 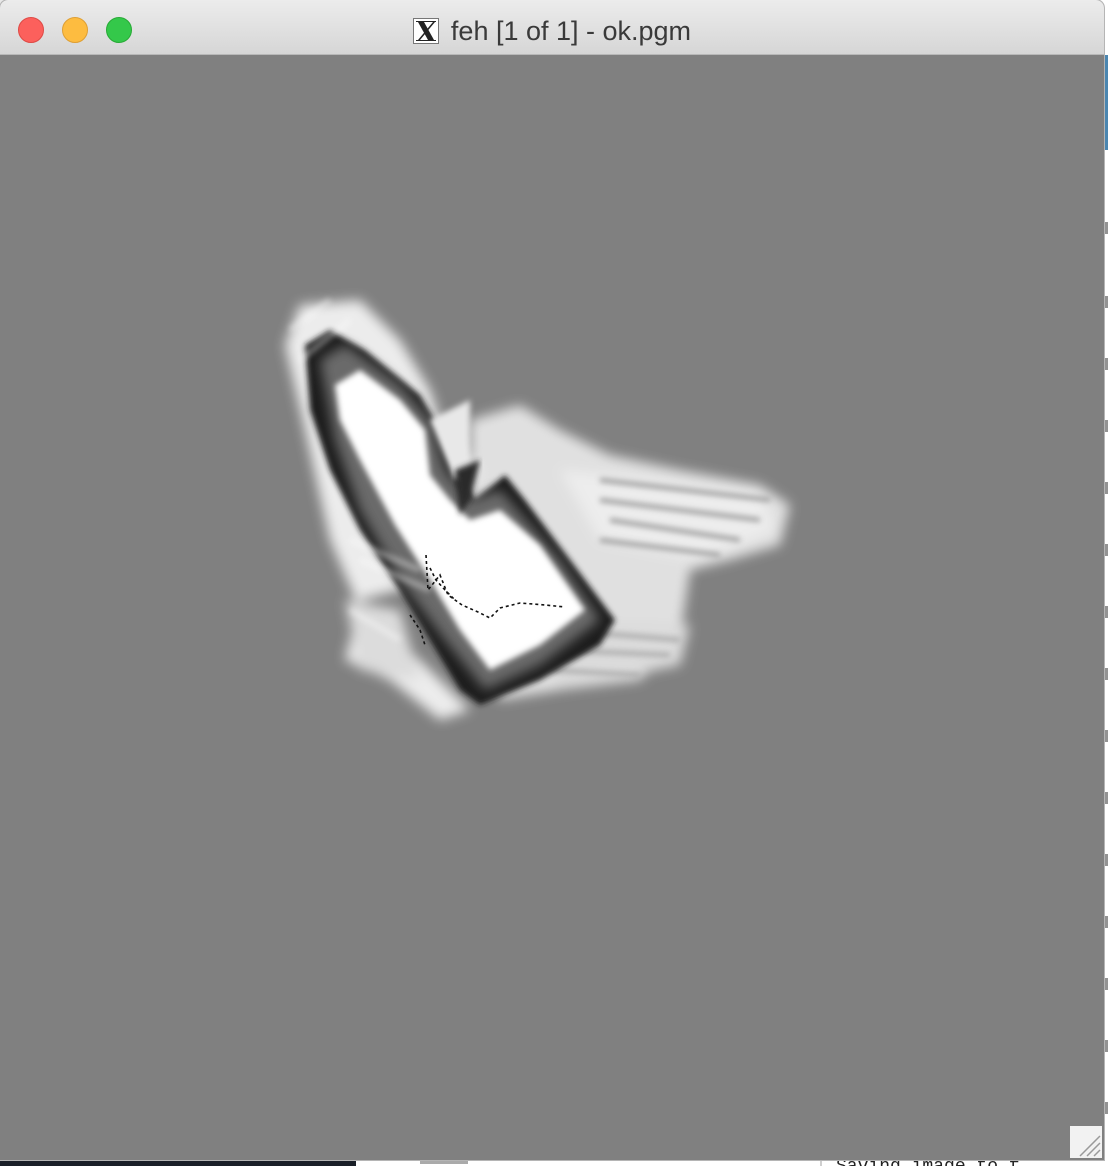 I want to click on window-title-container: feh [1 of 1] - ok.pgm, so click(x=552, y=31).